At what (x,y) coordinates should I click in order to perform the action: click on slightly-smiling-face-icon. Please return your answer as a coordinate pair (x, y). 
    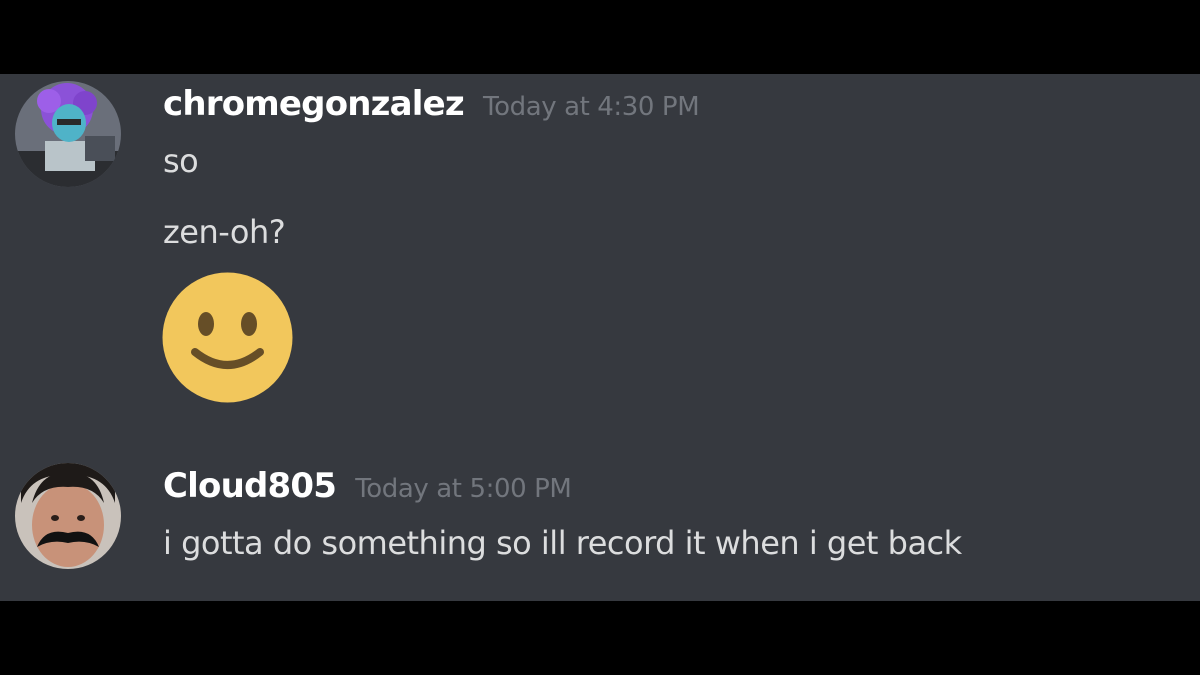
    Looking at the image, I should click on (227, 337).